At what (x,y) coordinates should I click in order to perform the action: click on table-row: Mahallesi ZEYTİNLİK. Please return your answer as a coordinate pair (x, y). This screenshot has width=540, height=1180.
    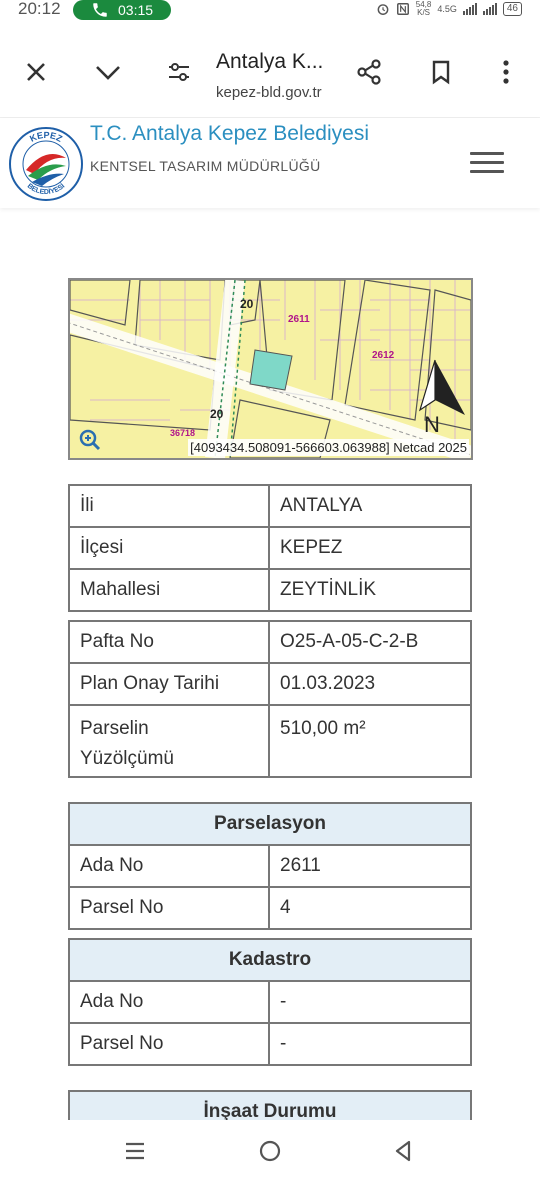
    Looking at the image, I should click on (270, 590).